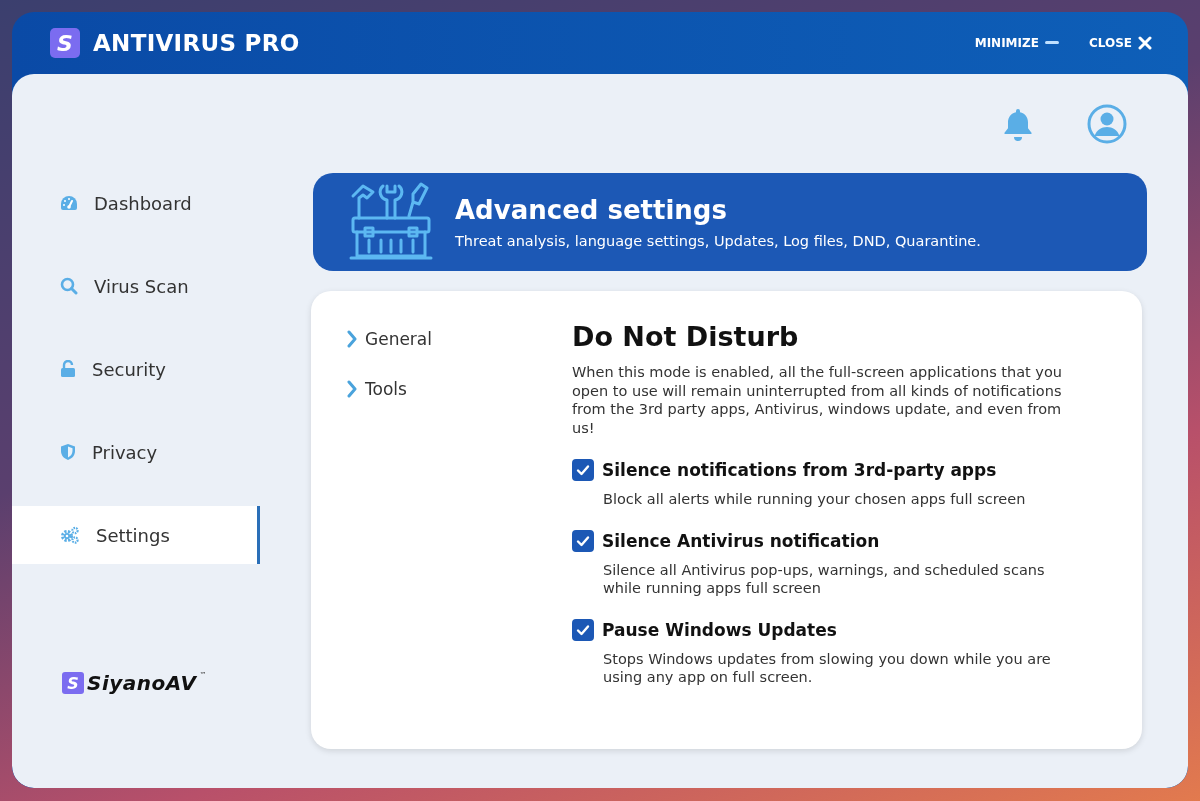  What do you see at coordinates (459, 389) in the screenshot?
I see `settings-nav-link: Tools` at bounding box center [459, 389].